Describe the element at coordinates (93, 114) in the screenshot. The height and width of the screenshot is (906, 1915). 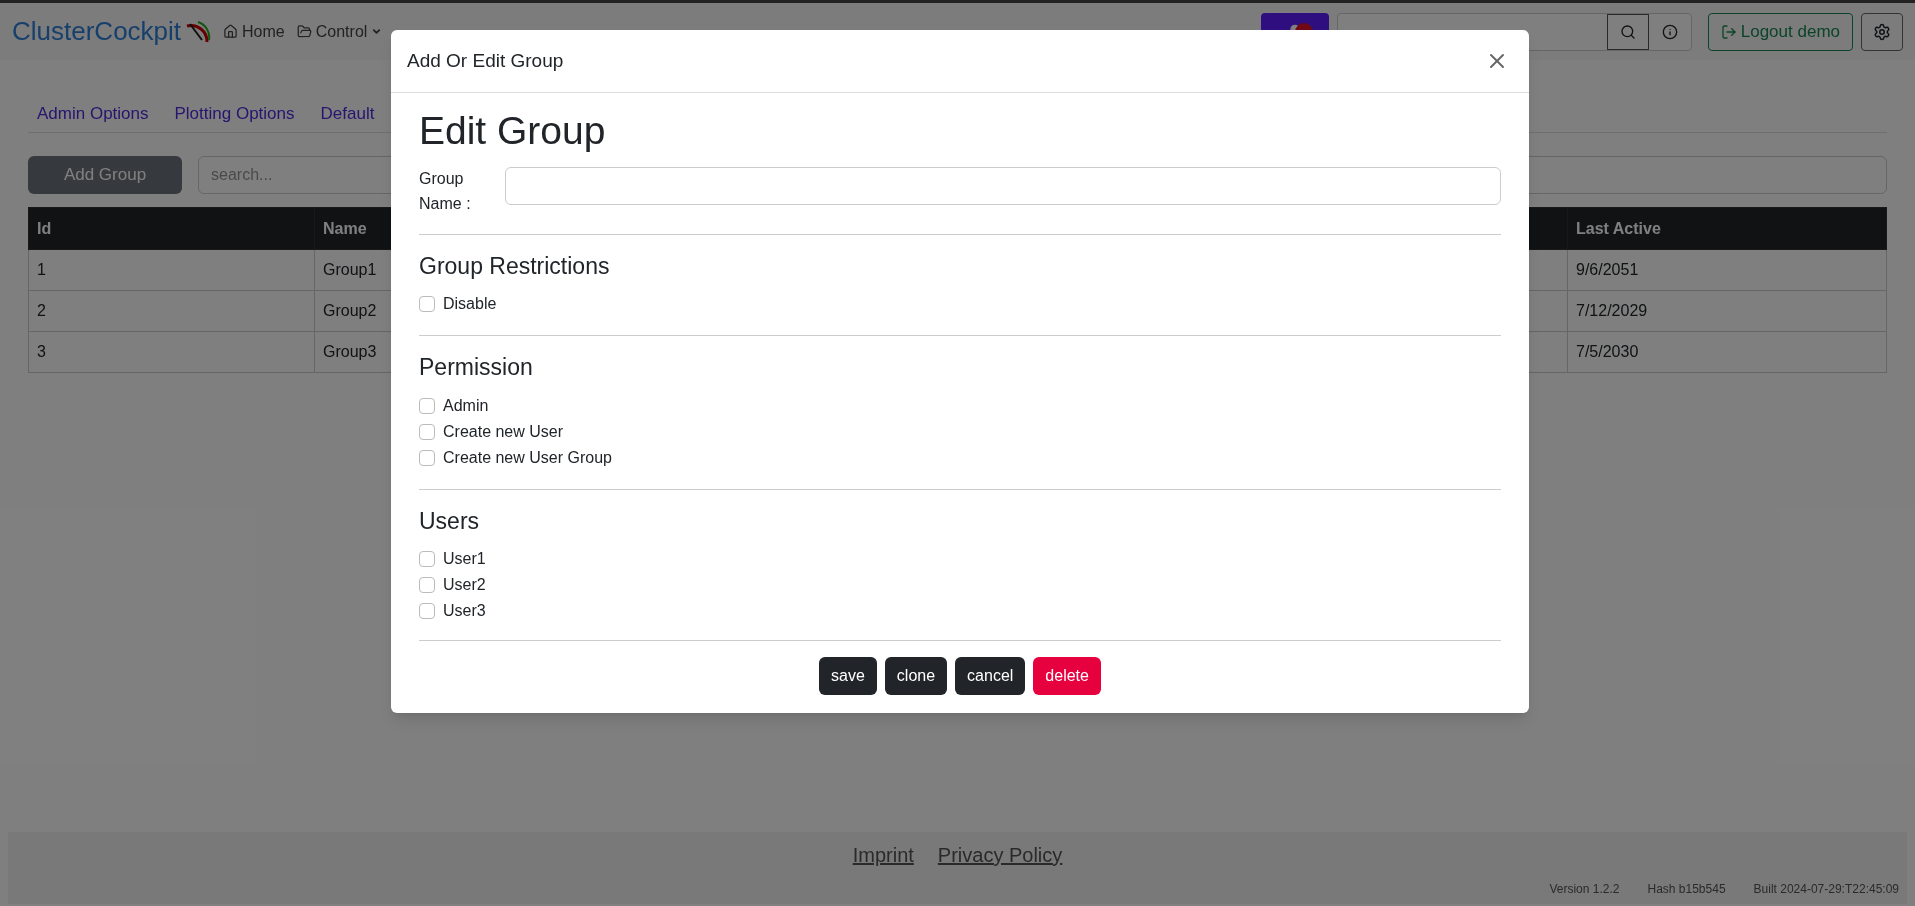
I see `tab: Admin Options` at that location.